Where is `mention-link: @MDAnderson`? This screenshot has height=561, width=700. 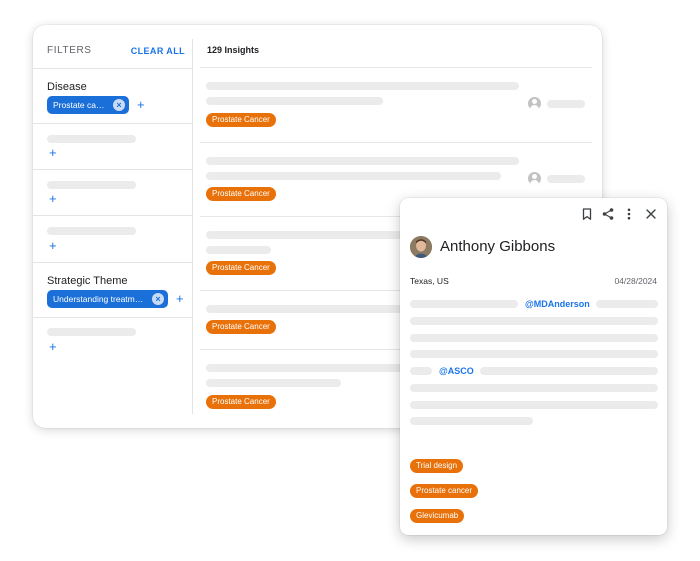
mention-link: @MDAnderson is located at coordinates (557, 304).